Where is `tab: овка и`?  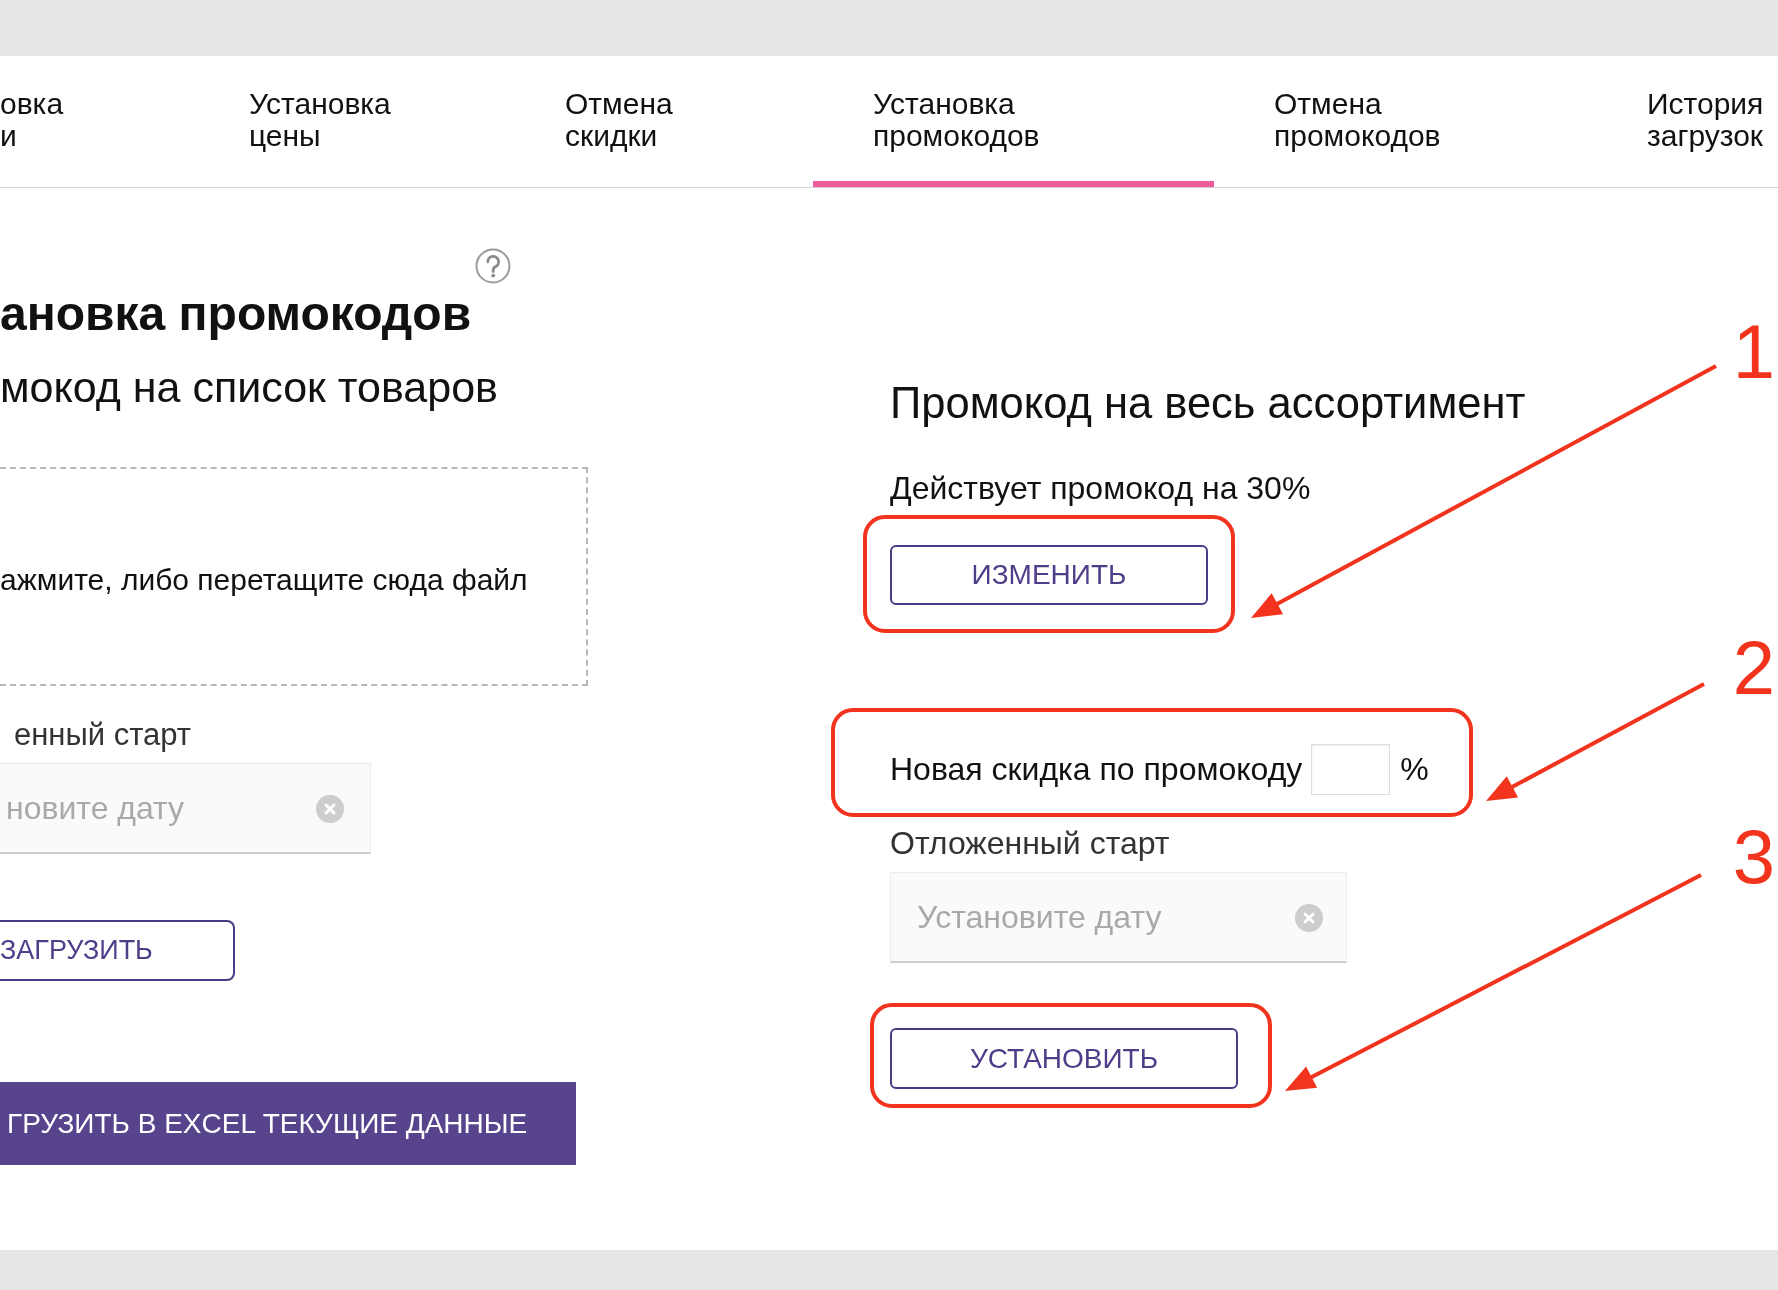
tab: овка и is located at coordinates (94, 121).